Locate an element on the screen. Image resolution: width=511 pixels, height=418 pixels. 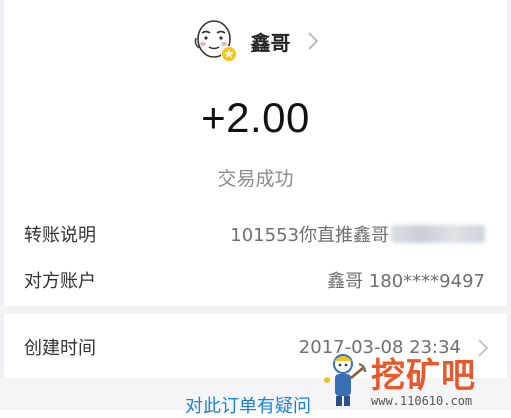
watermark: 挖矿吧 www.110610.com is located at coordinates (413, 379).